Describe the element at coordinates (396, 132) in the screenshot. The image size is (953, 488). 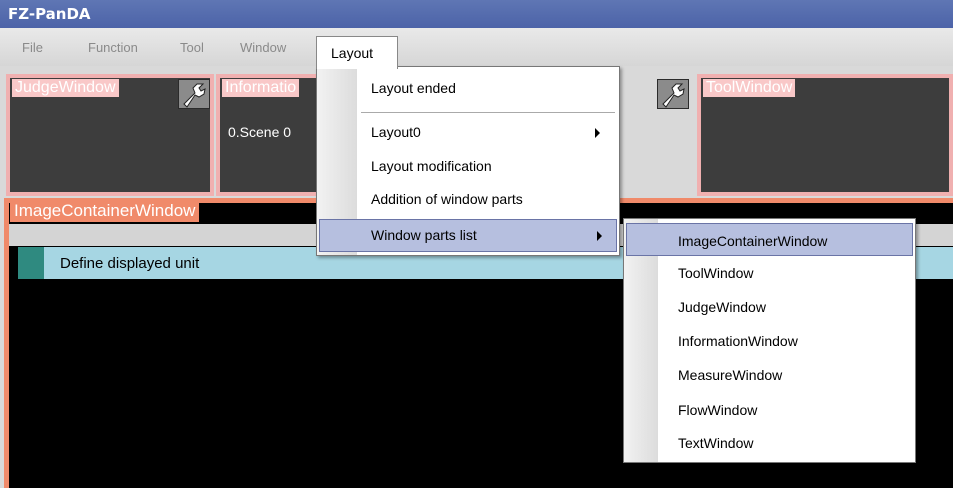
I see `menu-item-layout0: Layout0` at that location.